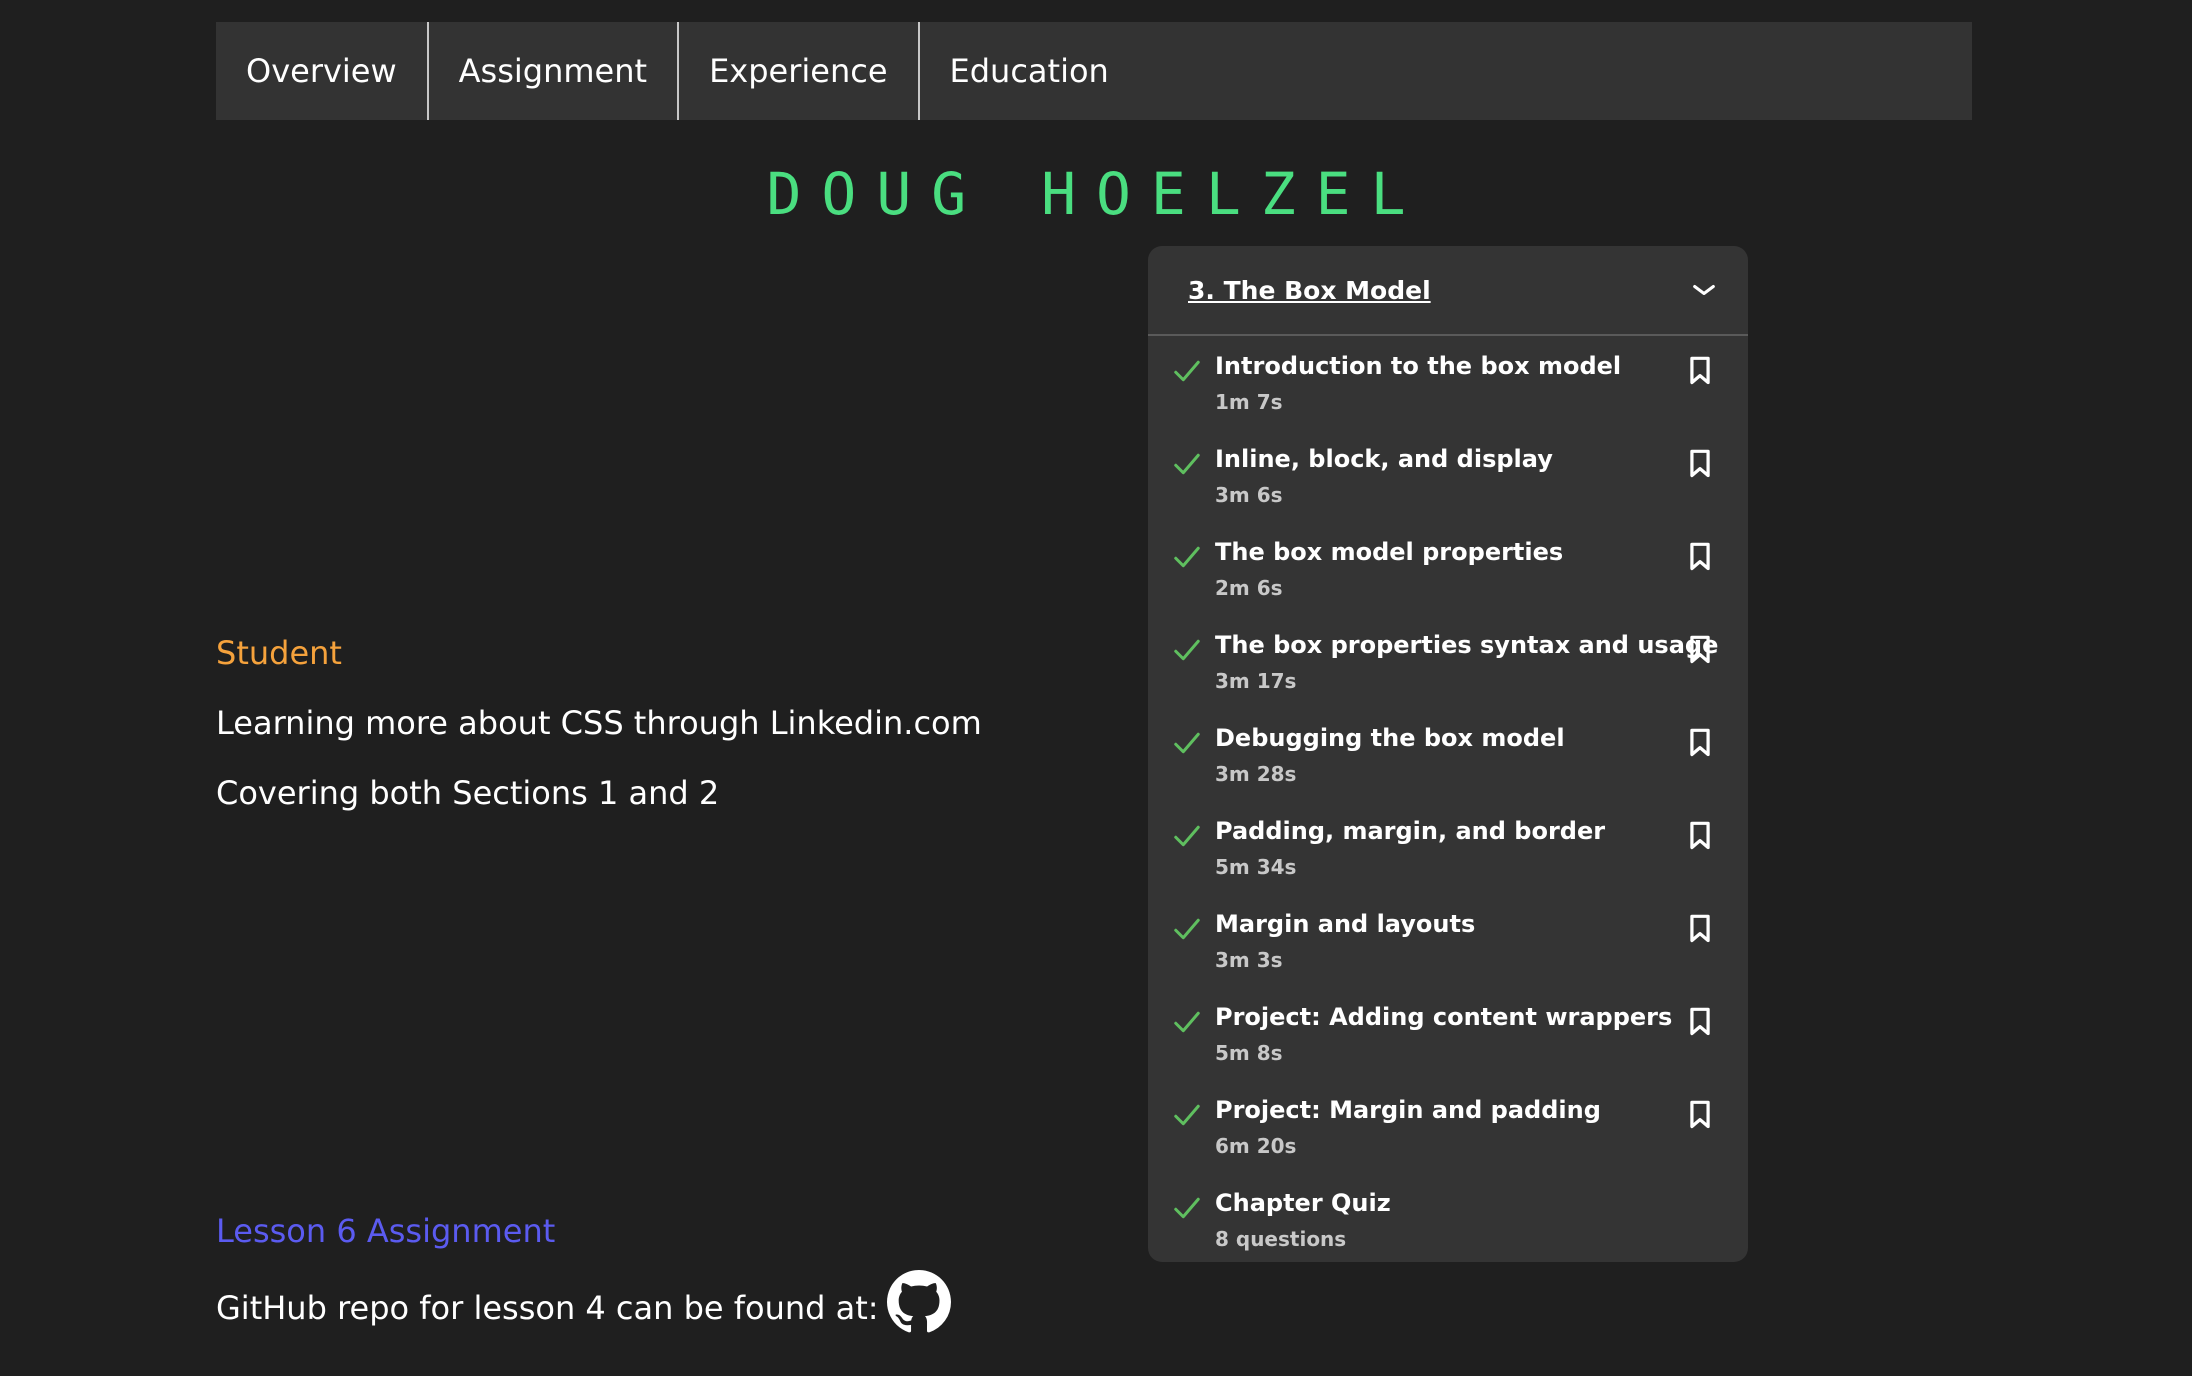  What do you see at coordinates (1309, 290) in the screenshot?
I see `section-title: 3. The Box Model` at bounding box center [1309, 290].